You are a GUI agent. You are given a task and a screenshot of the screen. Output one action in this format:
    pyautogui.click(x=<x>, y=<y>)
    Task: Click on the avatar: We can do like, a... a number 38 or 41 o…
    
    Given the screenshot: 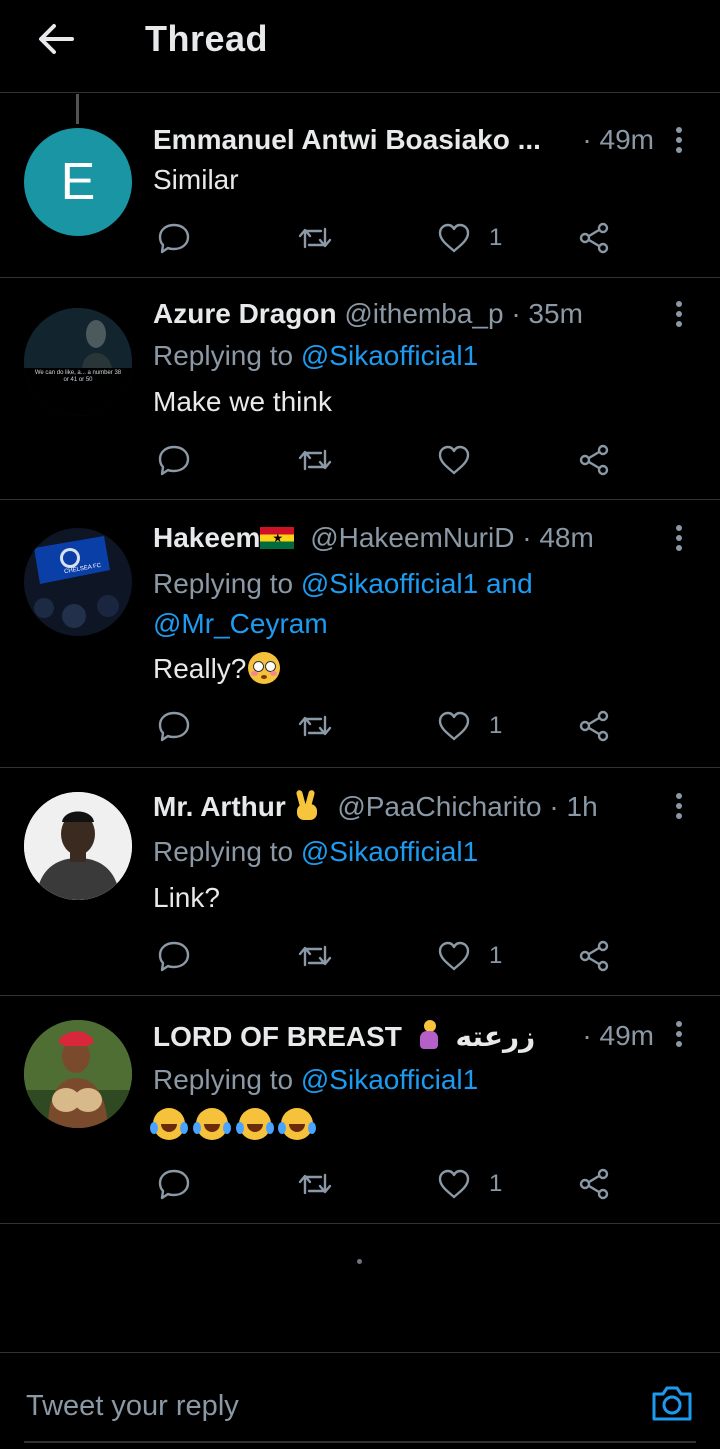 What is the action you would take?
    pyautogui.click(x=78, y=362)
    